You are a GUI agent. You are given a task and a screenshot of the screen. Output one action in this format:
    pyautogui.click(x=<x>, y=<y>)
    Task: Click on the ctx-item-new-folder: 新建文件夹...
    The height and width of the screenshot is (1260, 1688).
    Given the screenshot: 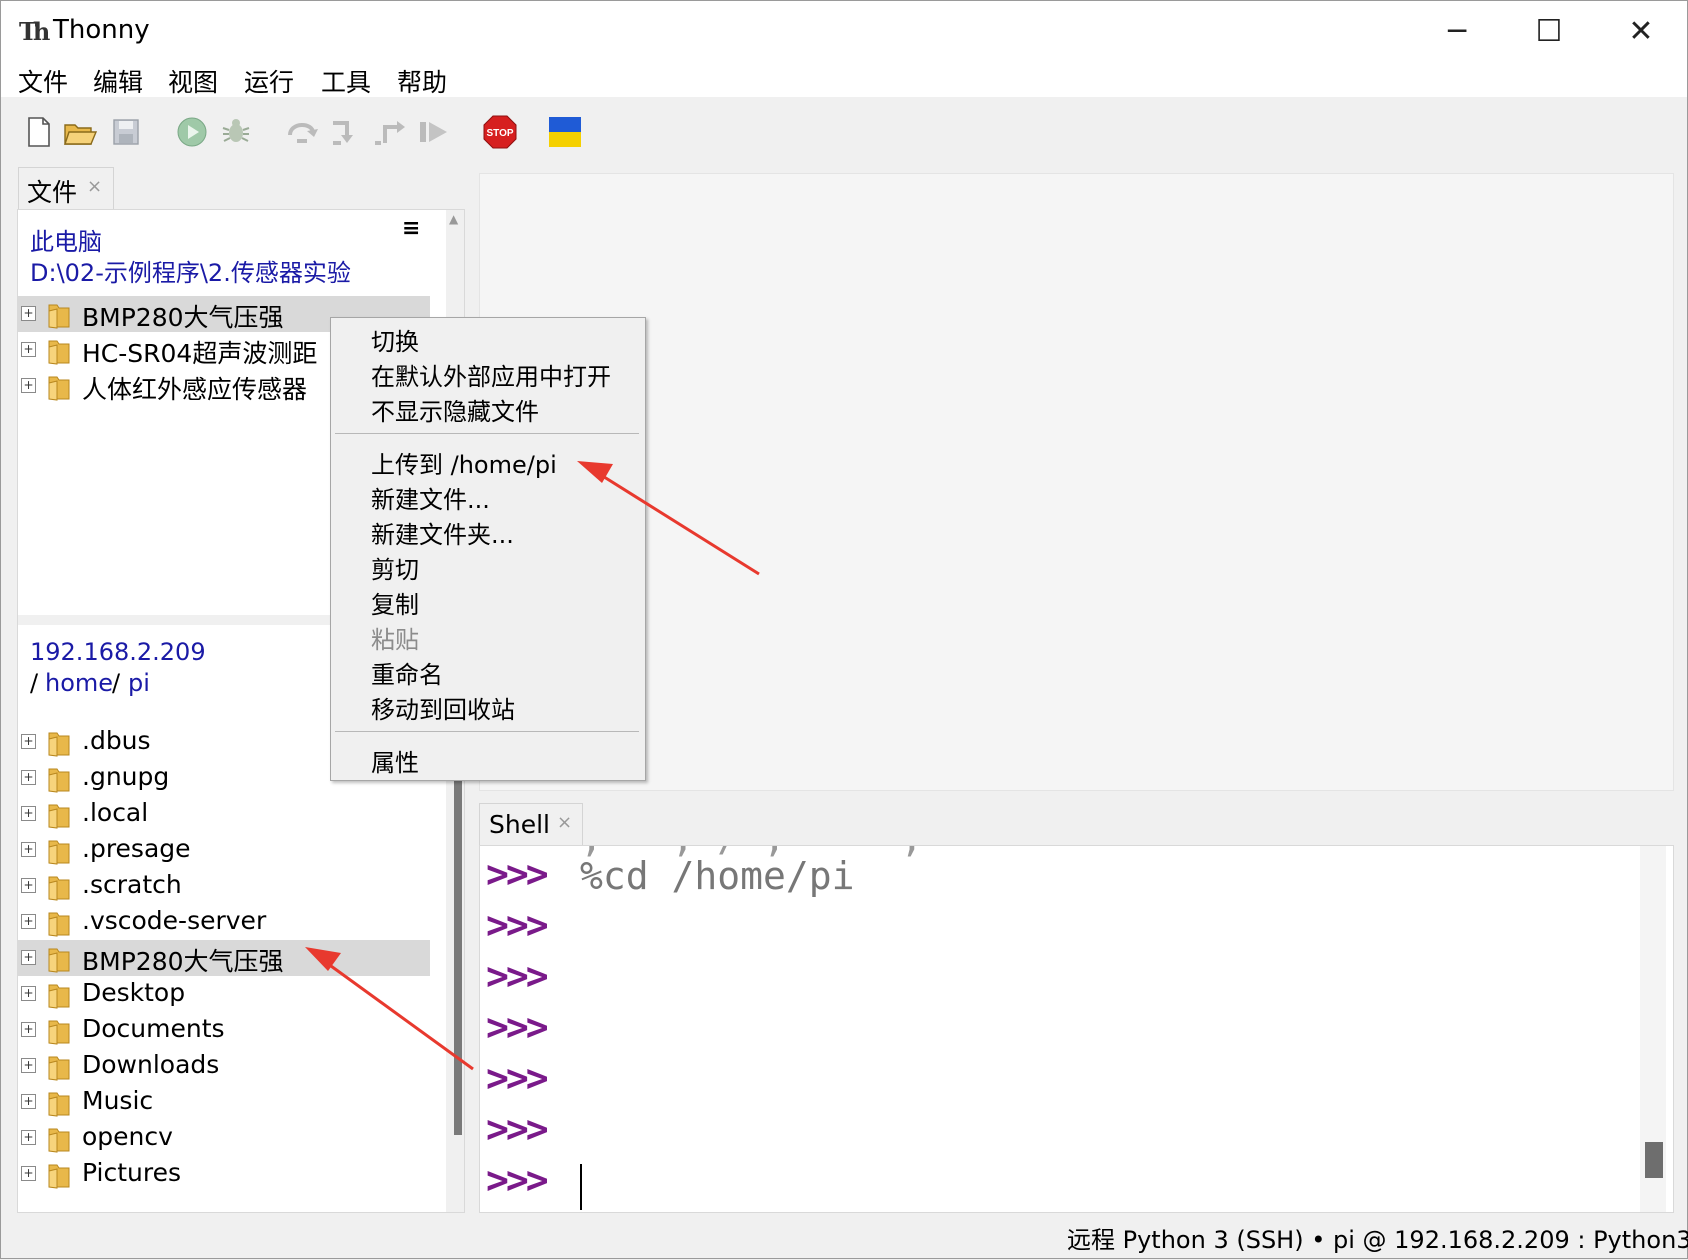 What is the action you would take?
    pyautogui.click(x=442, y=532)
    